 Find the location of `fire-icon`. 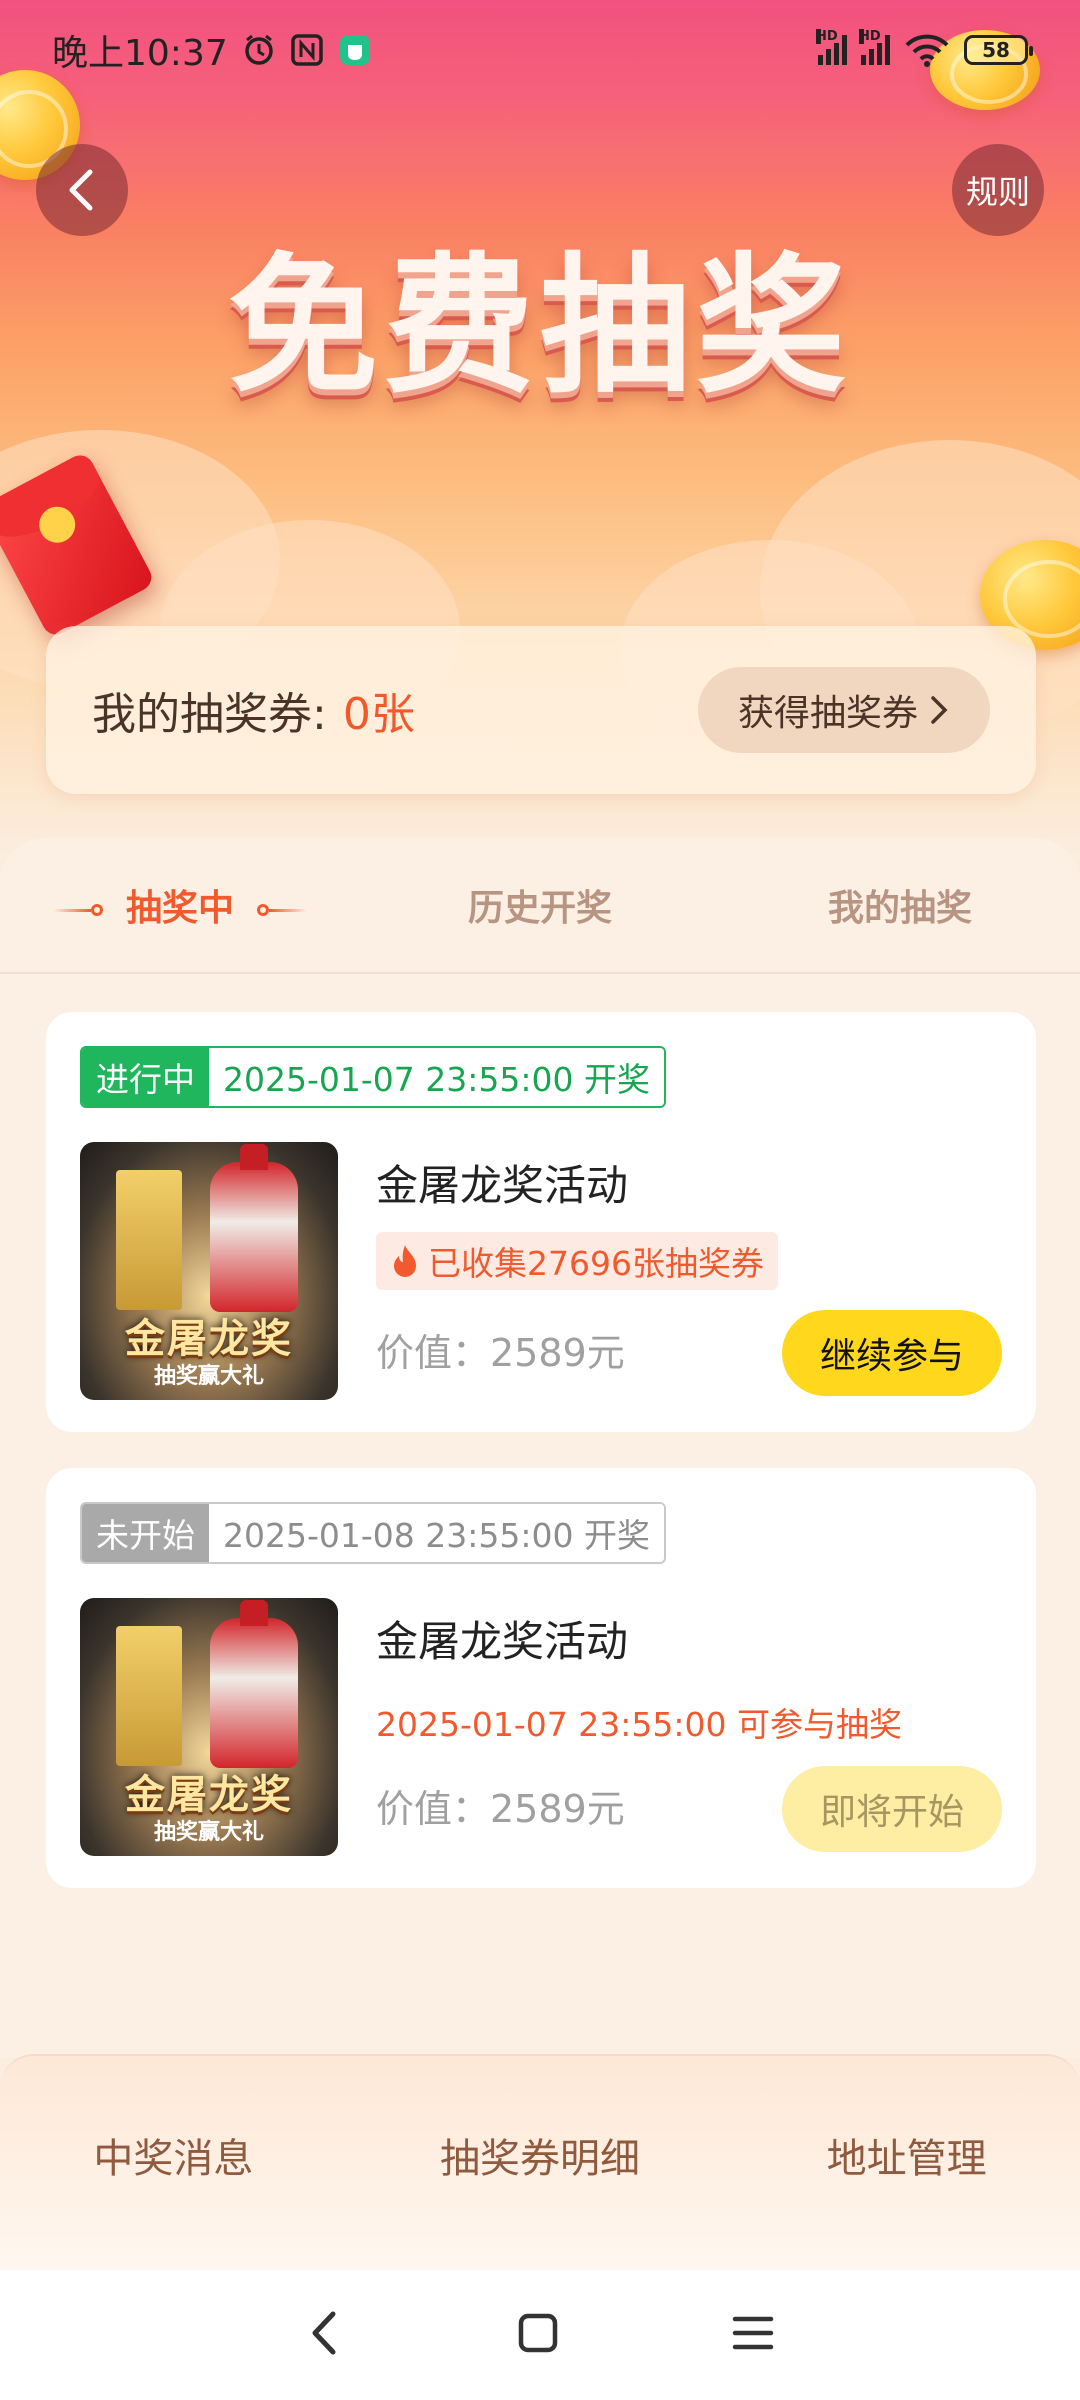

fire-icon is located at coordinates (405, 1261).